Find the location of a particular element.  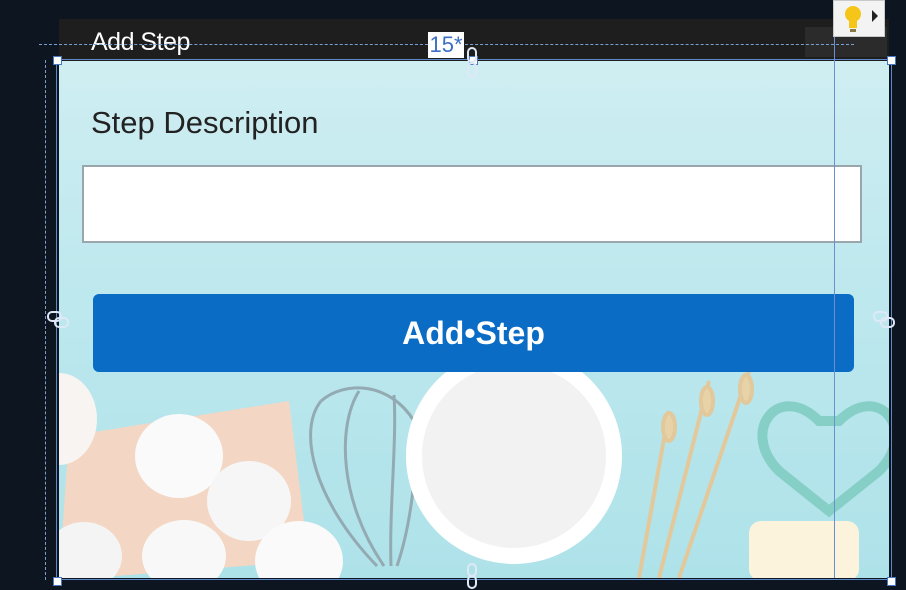

minimize-button is located at coordinates (820, 42).